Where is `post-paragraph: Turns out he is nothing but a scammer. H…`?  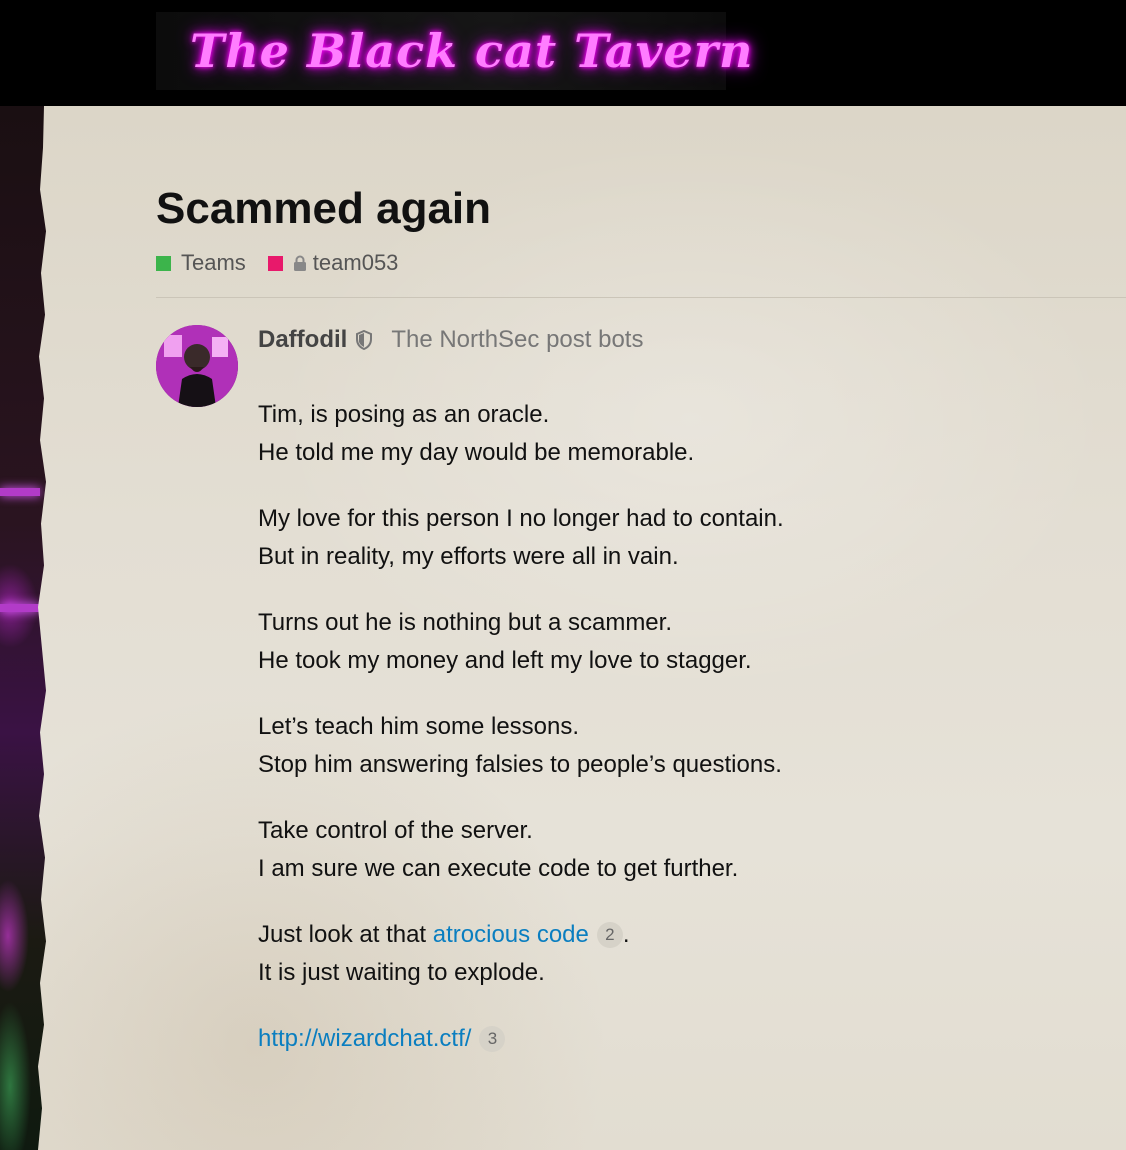 post-paragraph: Turns out he is nothing but a scammer. H… is located at coordinates (668, 642).